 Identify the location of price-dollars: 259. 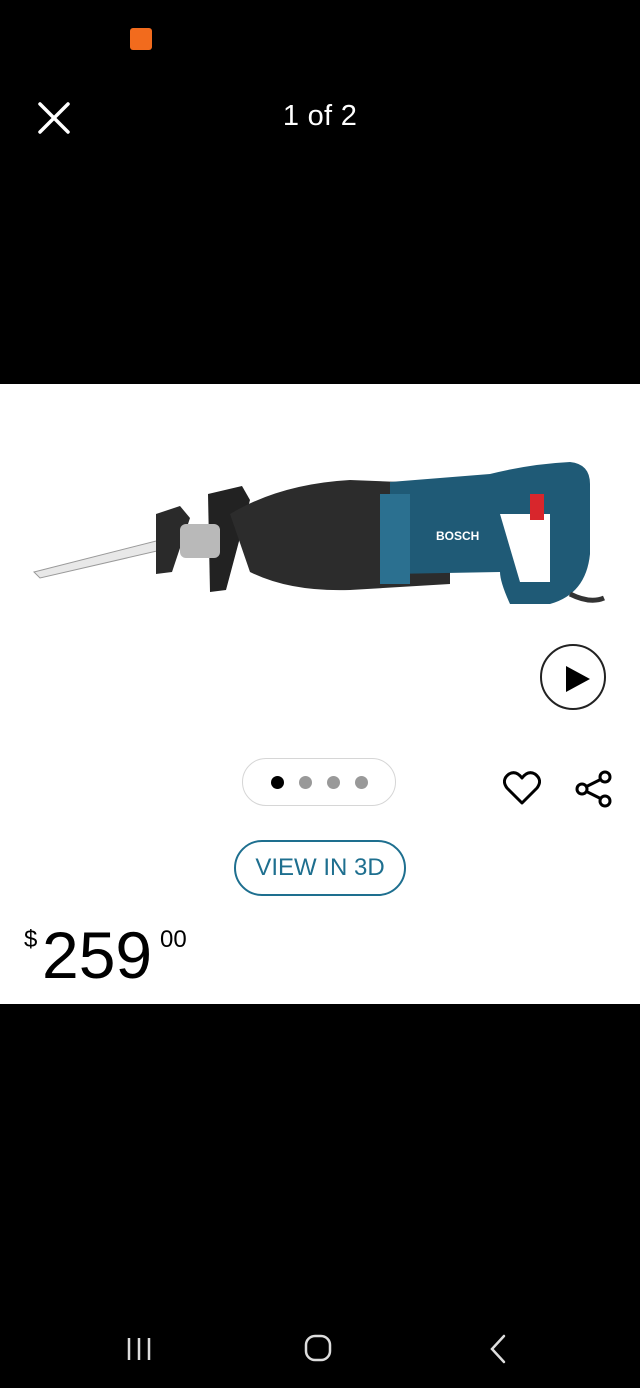
(97, 955).